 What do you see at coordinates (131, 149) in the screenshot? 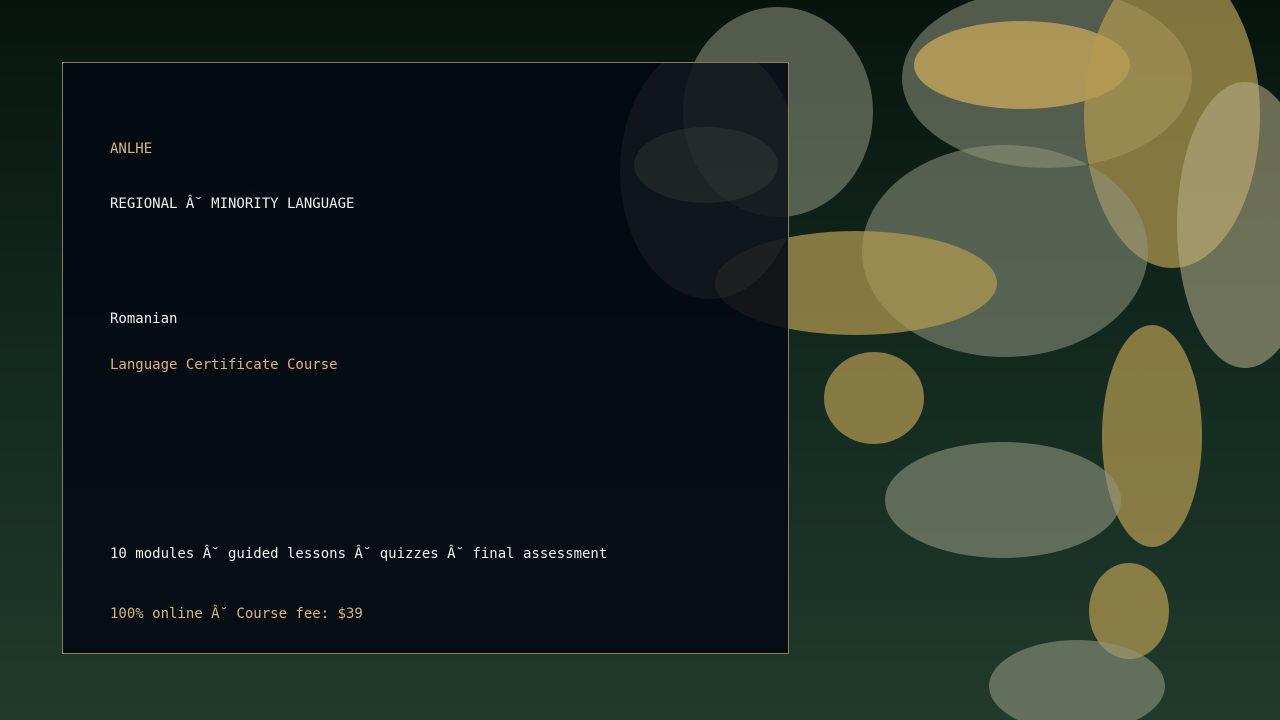
I see `brand-name: ANLHE` at bounding box center [131, 149].